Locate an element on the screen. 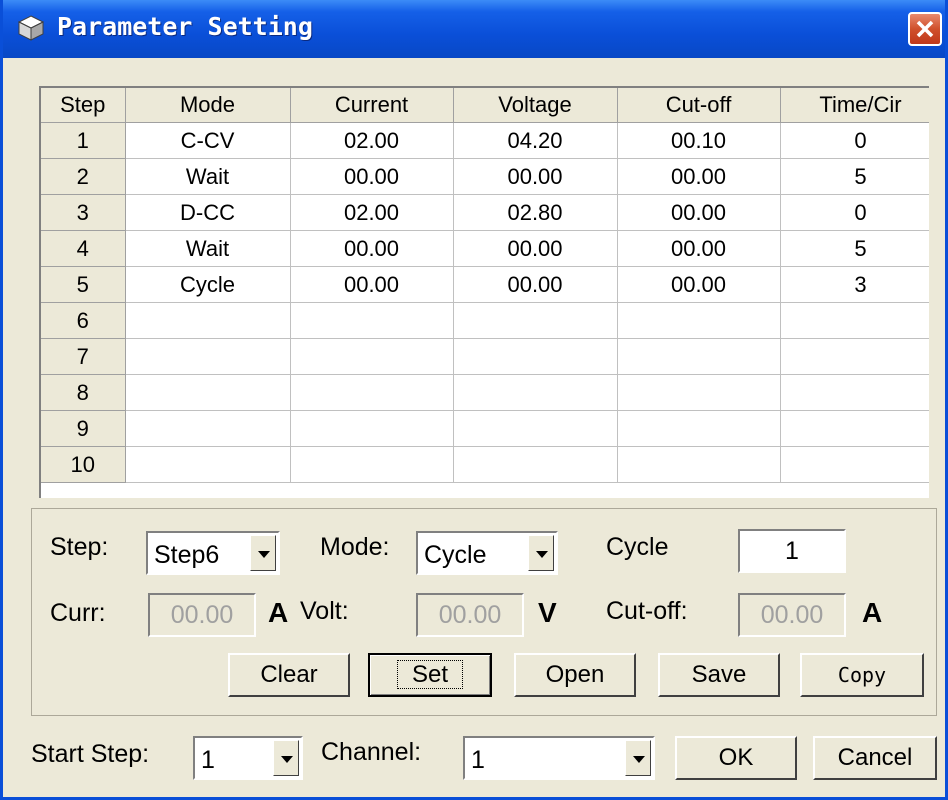 The width and height of the screenshot is (948, 800). cycle-input: 1 is located at coordinates (792, 551).